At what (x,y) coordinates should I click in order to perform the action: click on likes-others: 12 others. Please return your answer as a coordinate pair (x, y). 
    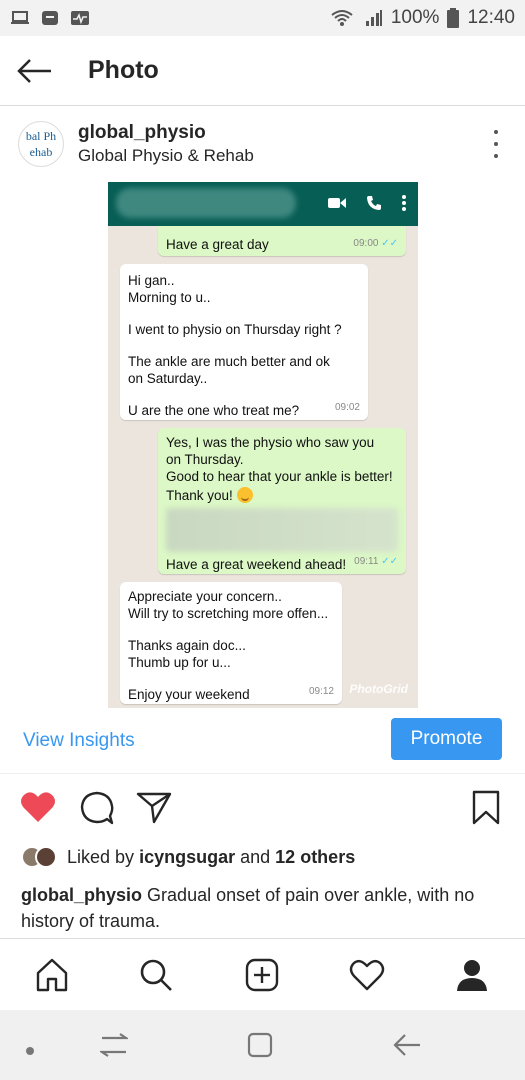
    Looking at the image, I should click on (315, 857).